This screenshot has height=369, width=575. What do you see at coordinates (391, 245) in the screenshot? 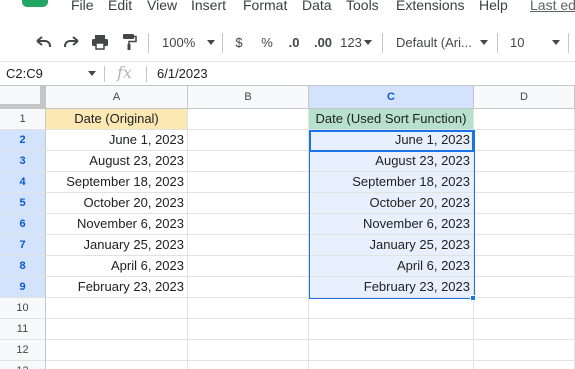
I see `table-cell-c: January 25, 2023` at bounding box center [391, 245].